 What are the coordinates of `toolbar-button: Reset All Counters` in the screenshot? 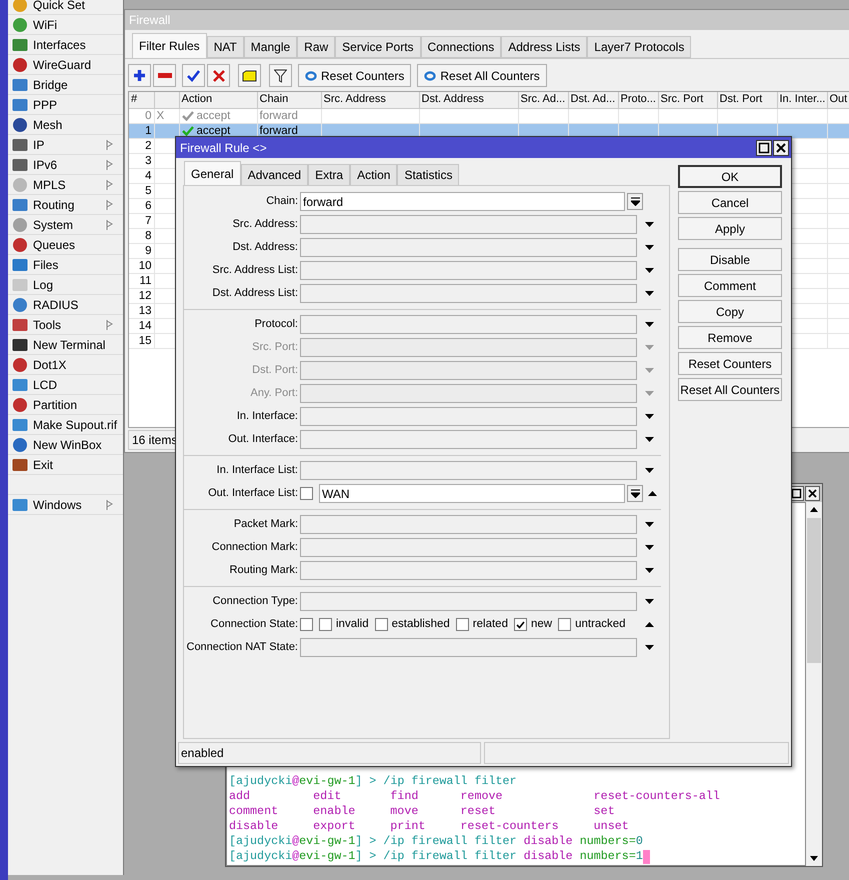 It's located at (482, 75).